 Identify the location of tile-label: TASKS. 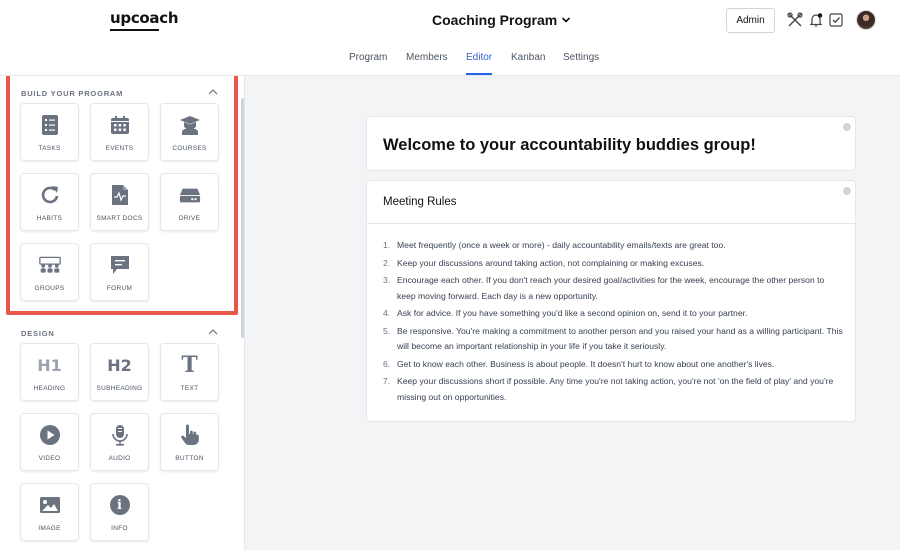
(49, 148).